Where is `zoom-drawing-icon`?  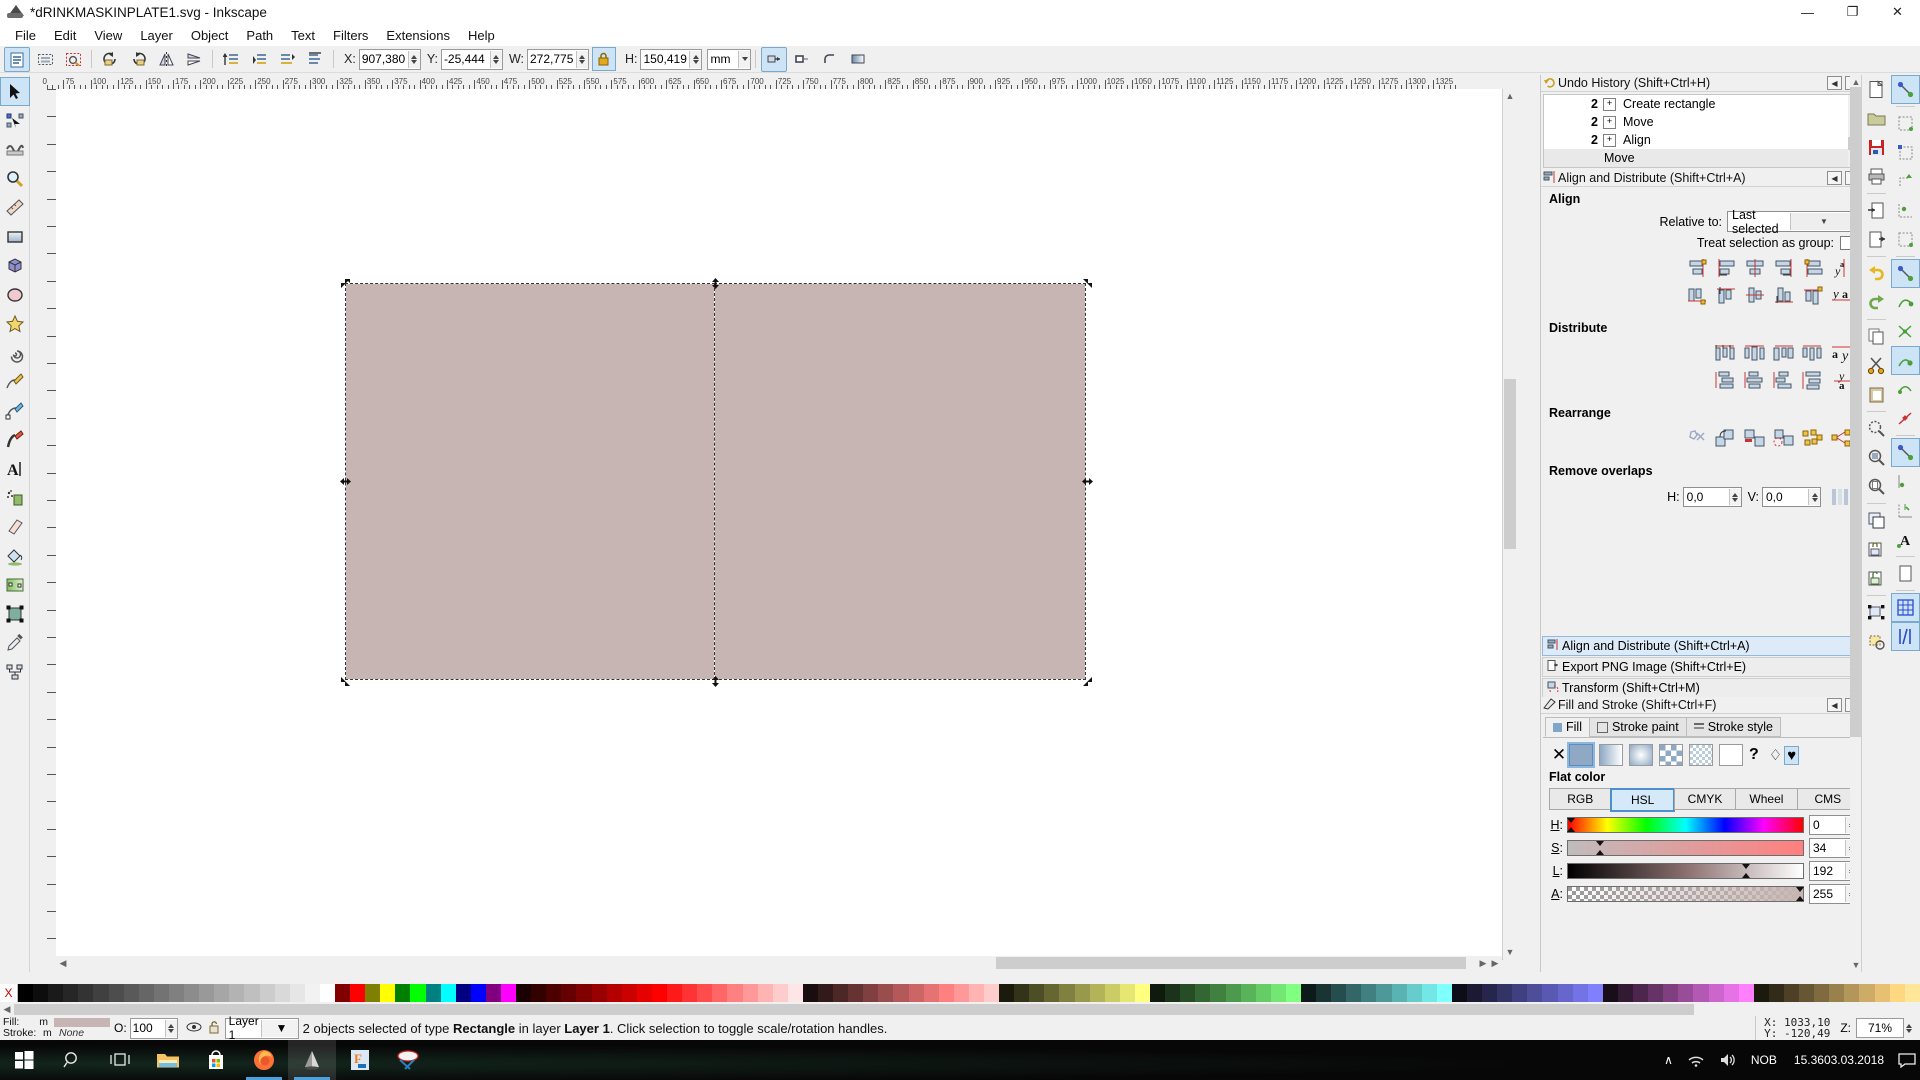 zoom-drawing-icon is located at coordinates (1876, 457).